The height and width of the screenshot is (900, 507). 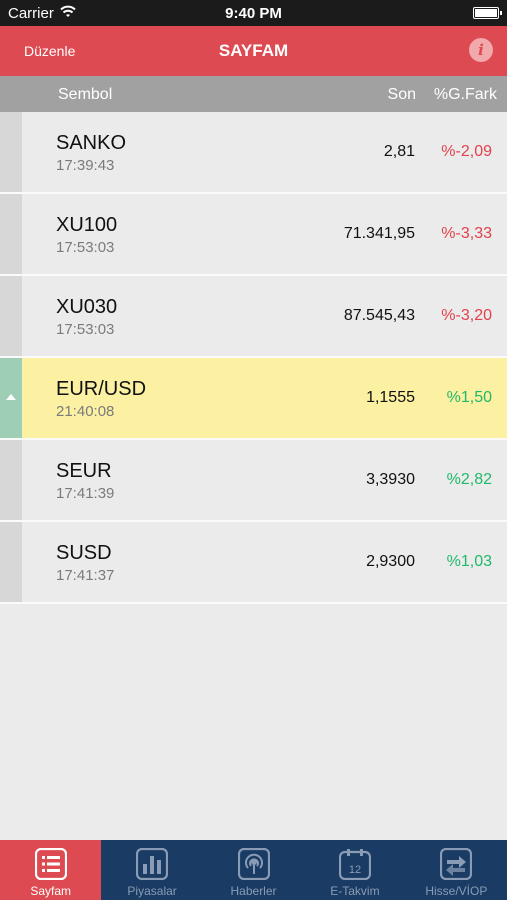 I want to click on column-header-symbol: Sembol, so click(x=85, y=95).